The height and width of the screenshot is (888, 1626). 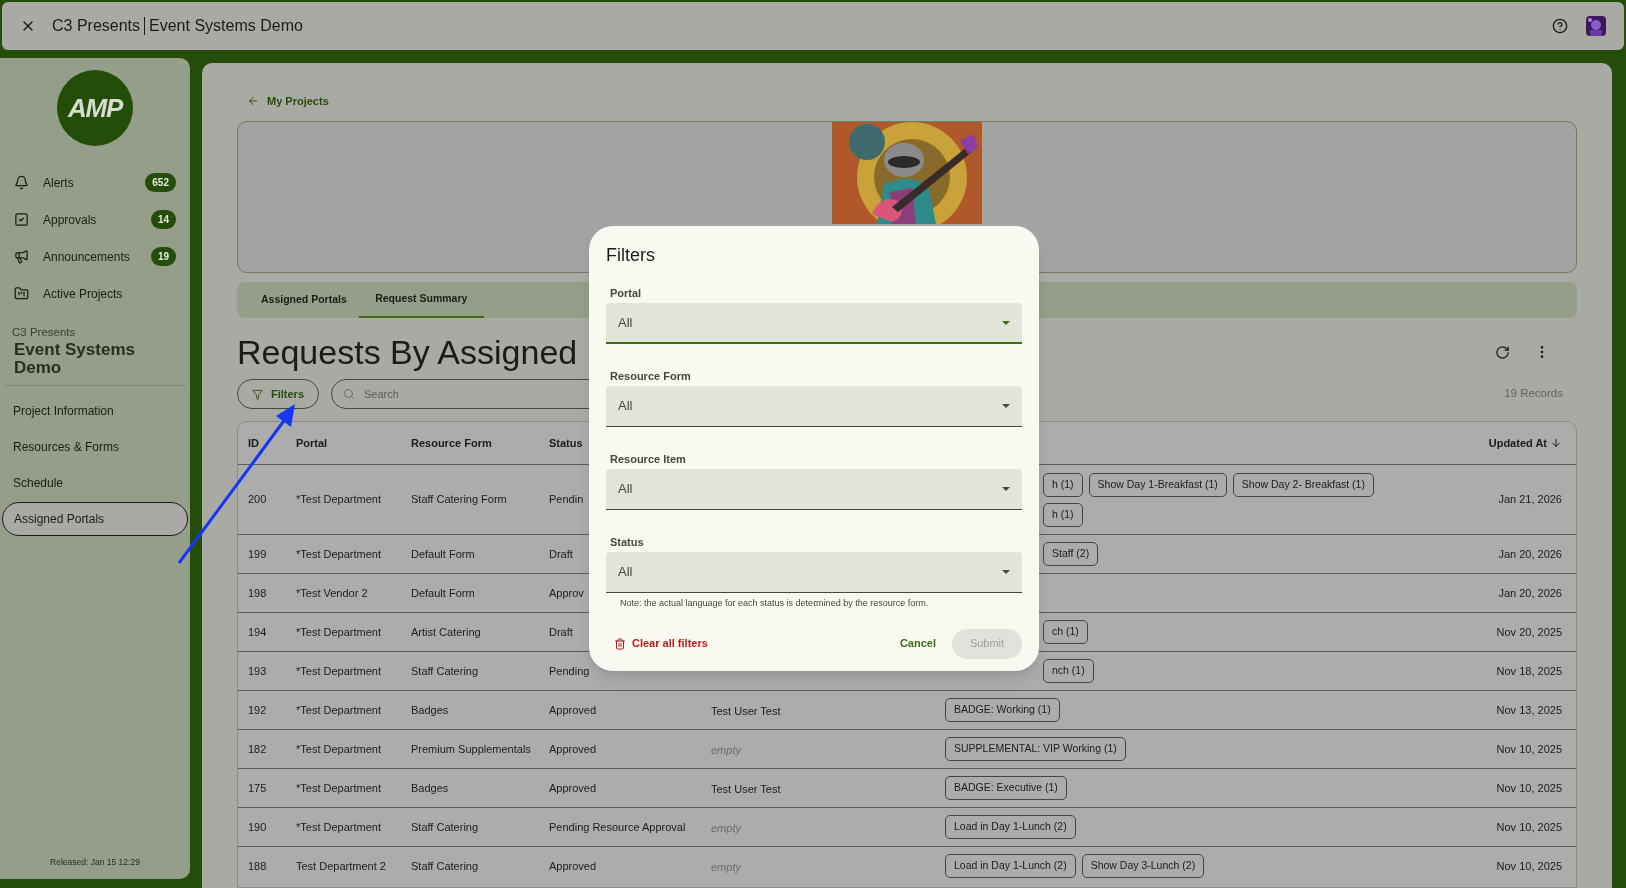 I want to click on table-cell-text: 175, so click(x=258, y=788).